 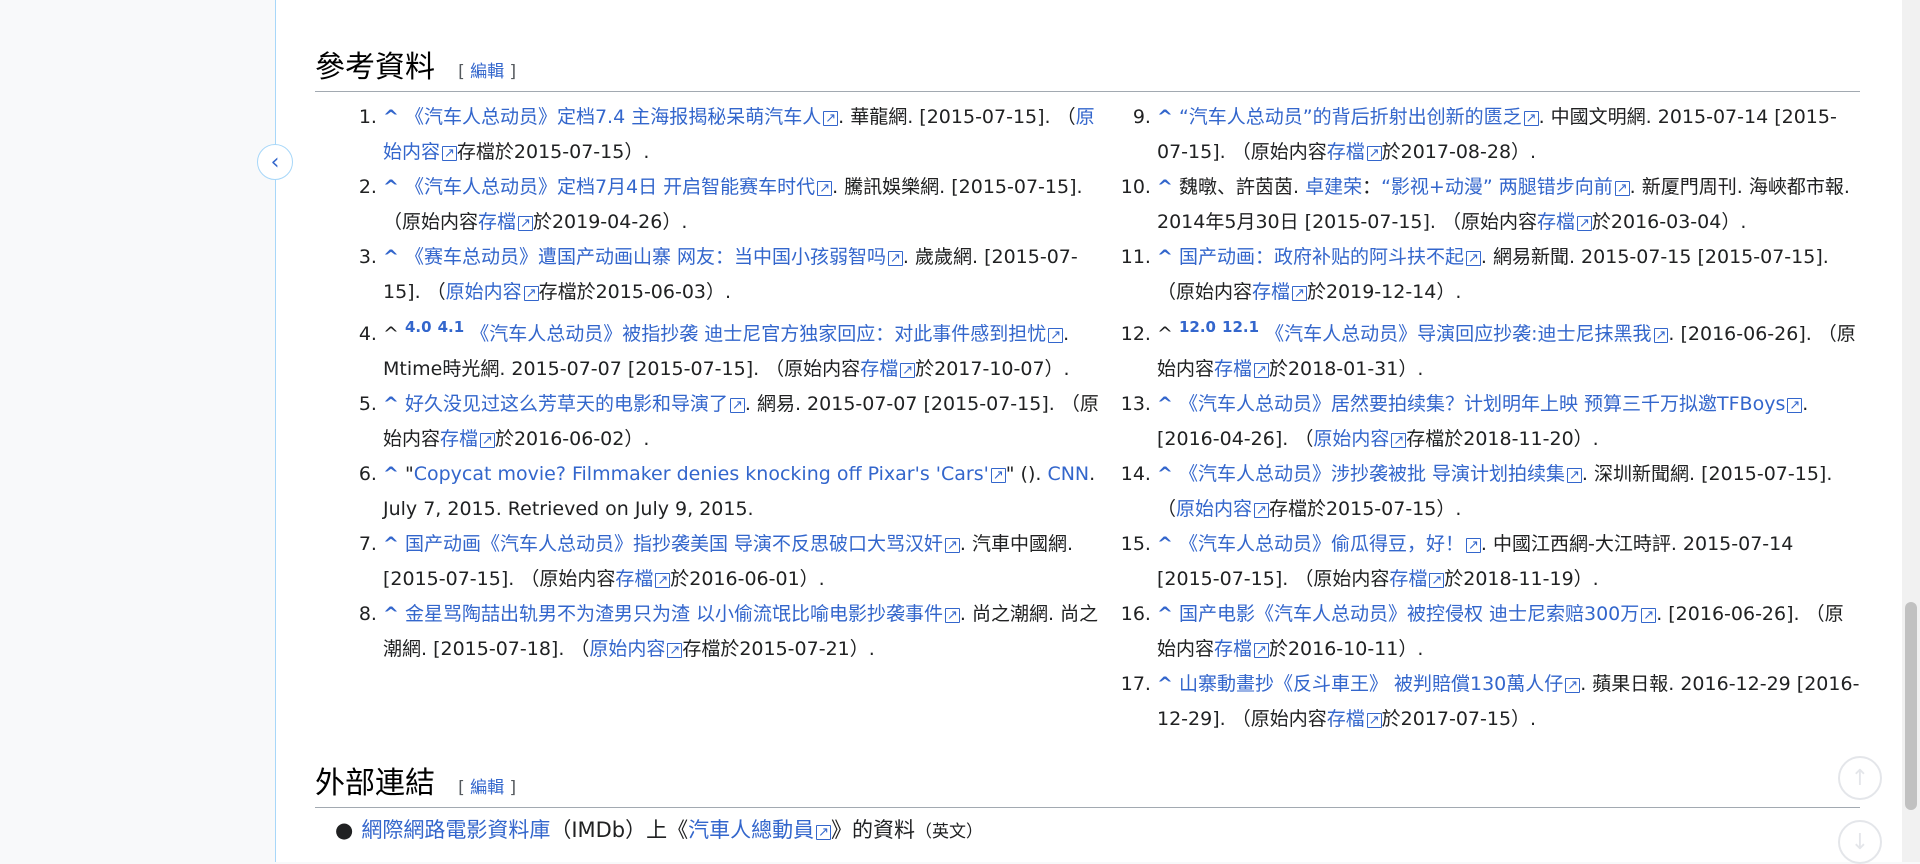 I want to click on reference-link: 国产动画《汽车人总动员》指抄袭美国 导演不反思破口大骂汉奸, so click(x=682, y=544).